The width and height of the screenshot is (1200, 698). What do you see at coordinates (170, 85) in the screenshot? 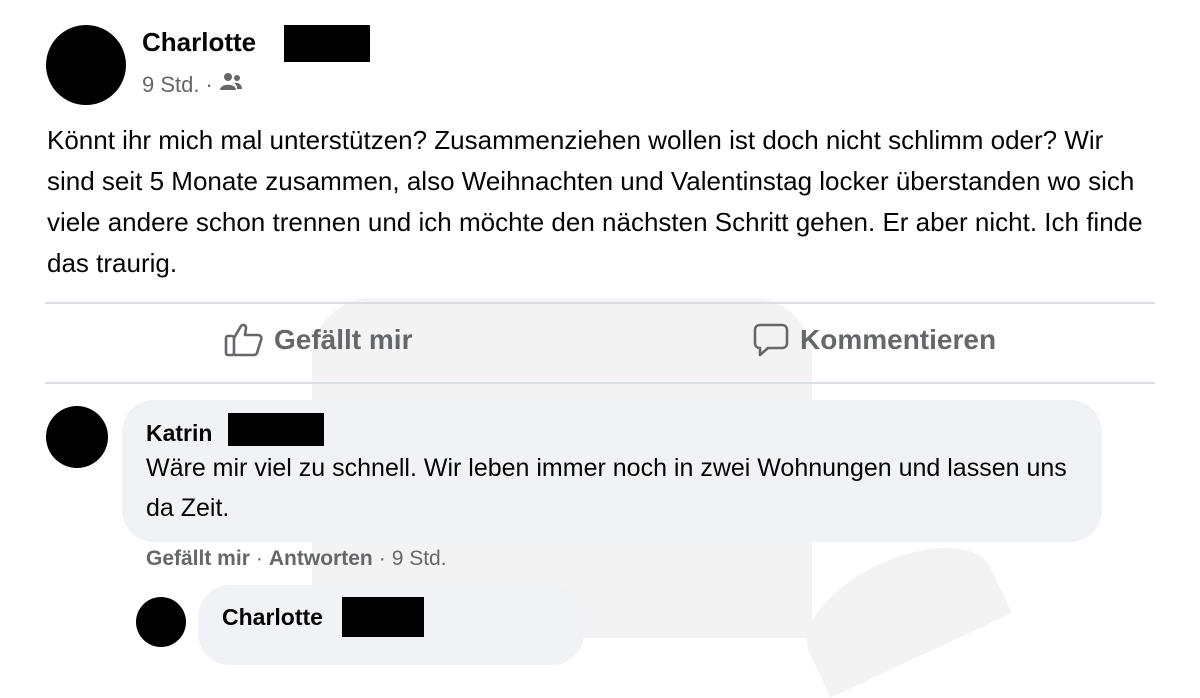
I see `post-time: 9 Std.` at bounding box center [170, 85].